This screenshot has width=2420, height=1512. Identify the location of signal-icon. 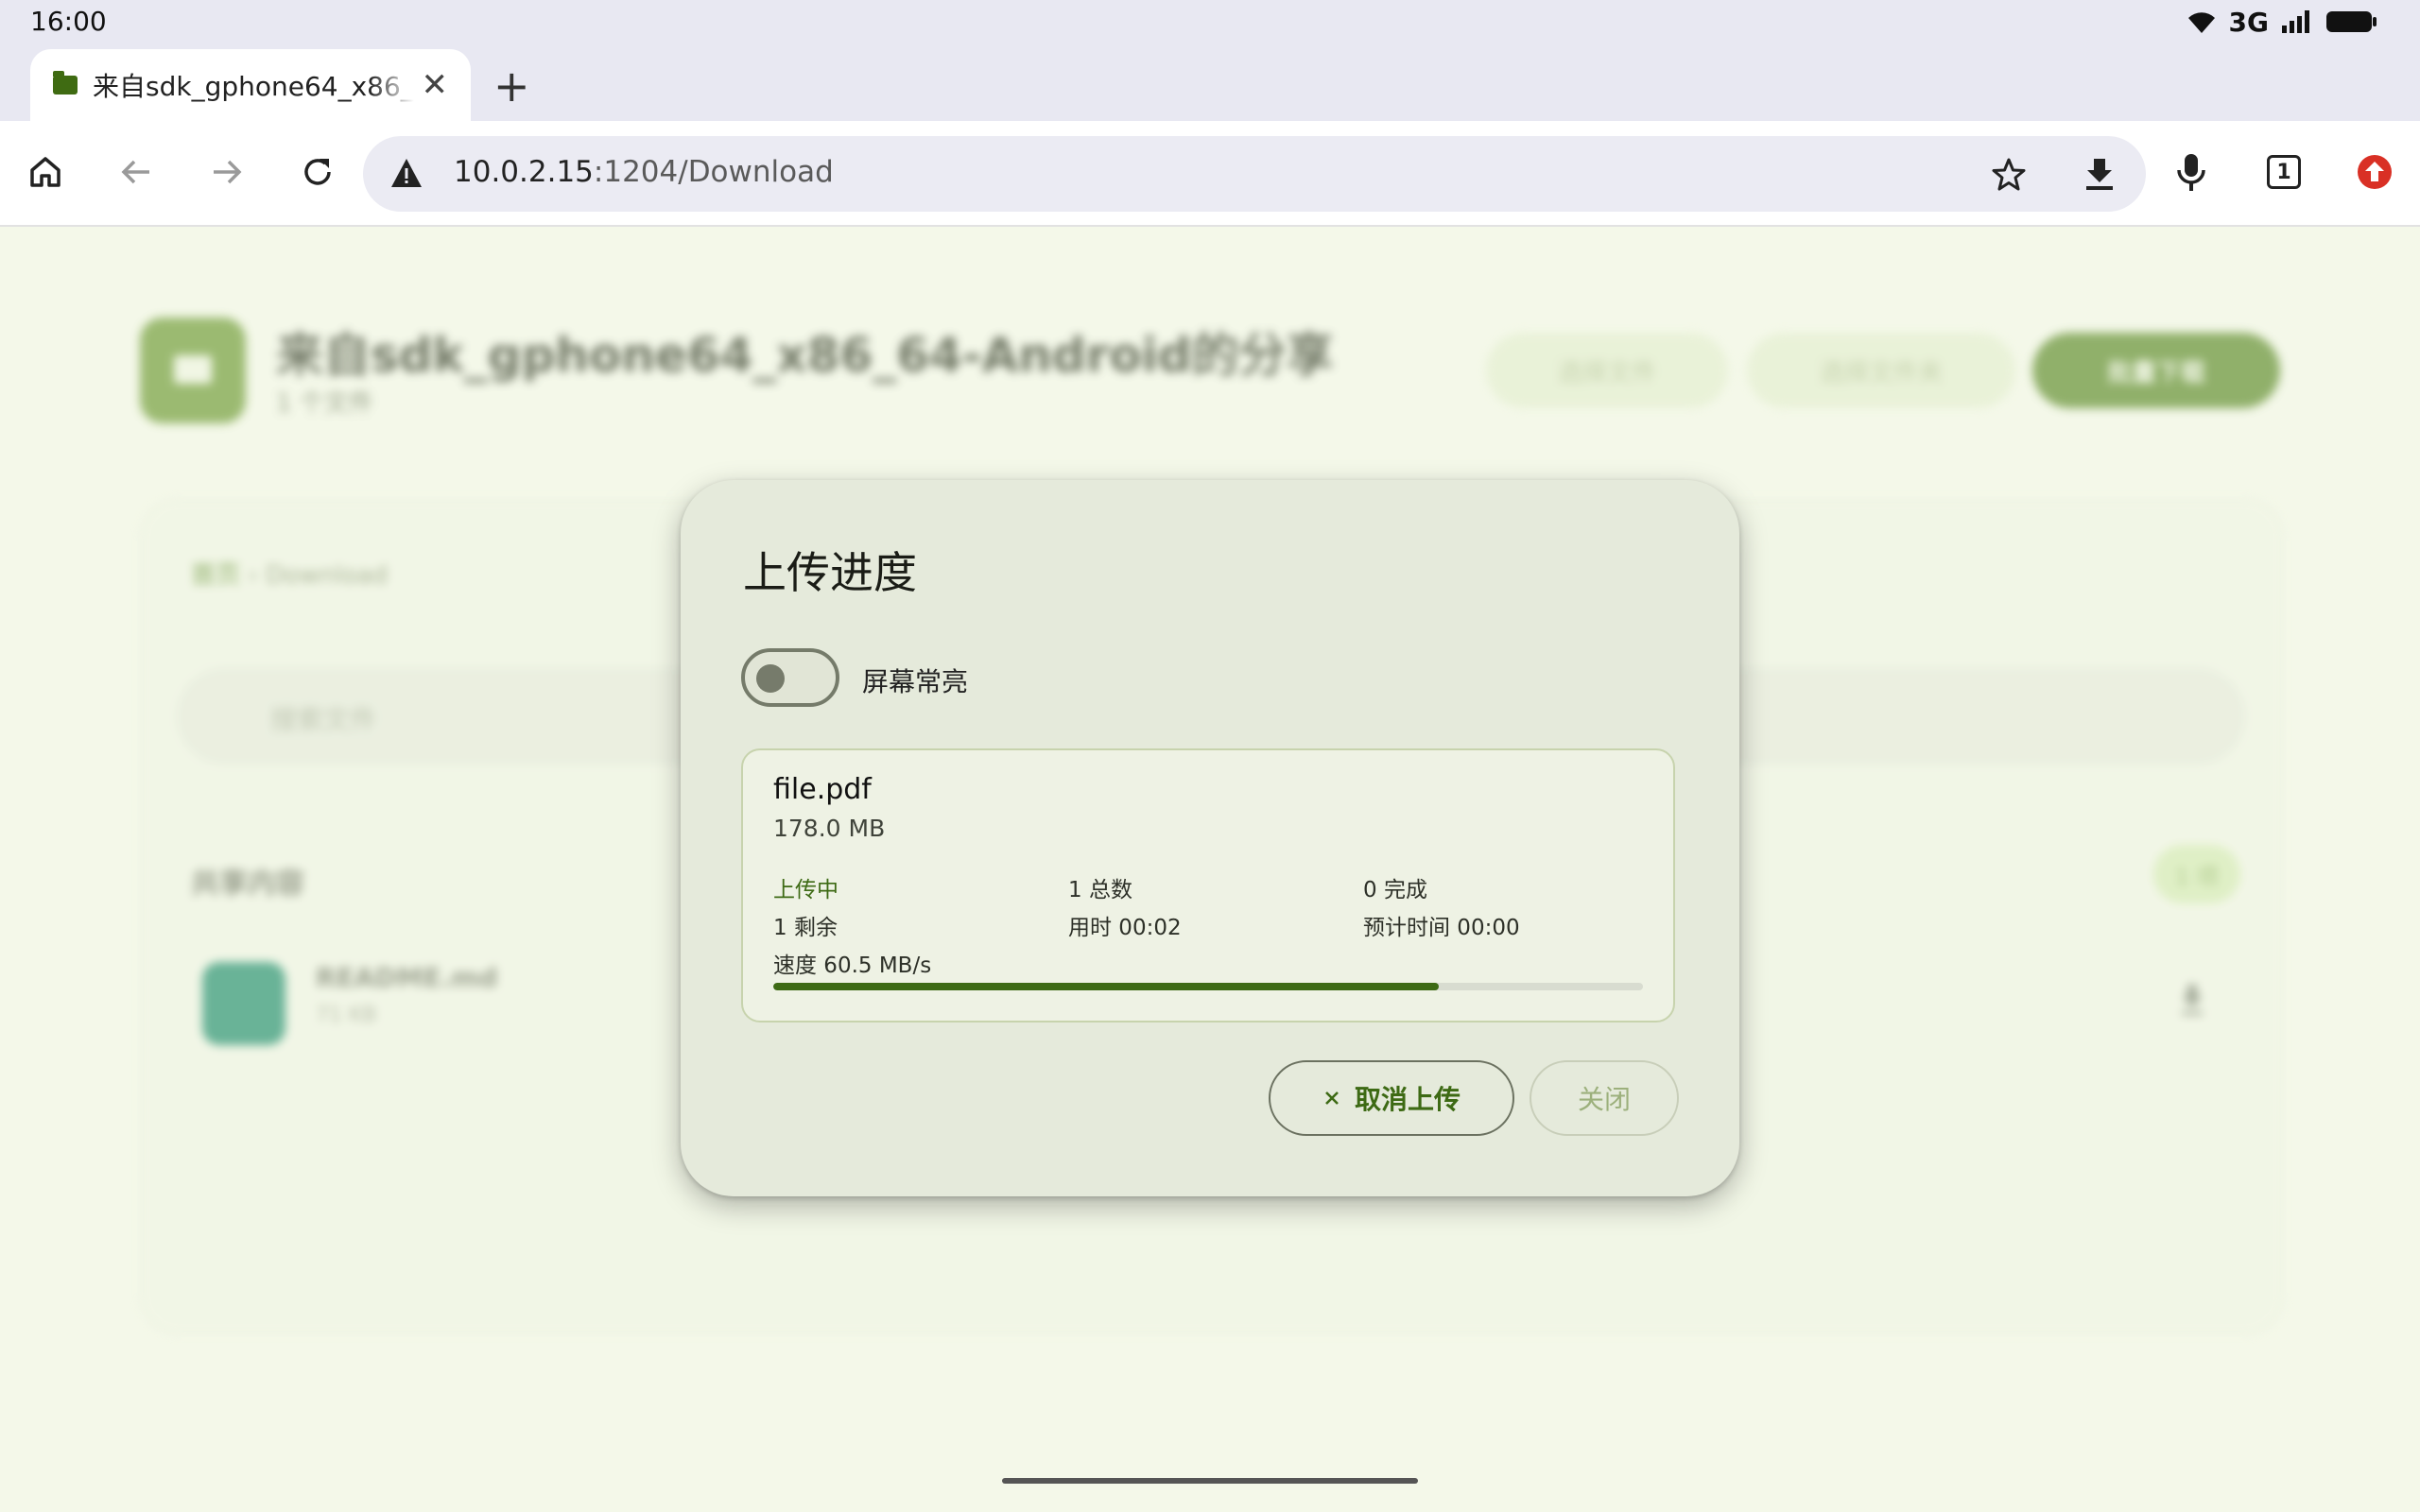
(2295, 21).